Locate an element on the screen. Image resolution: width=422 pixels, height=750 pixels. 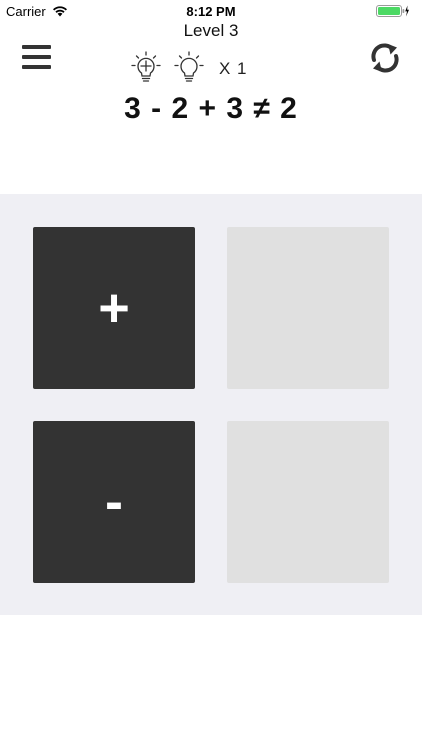
tile-symbol: - is located at coordinates (114, 502).